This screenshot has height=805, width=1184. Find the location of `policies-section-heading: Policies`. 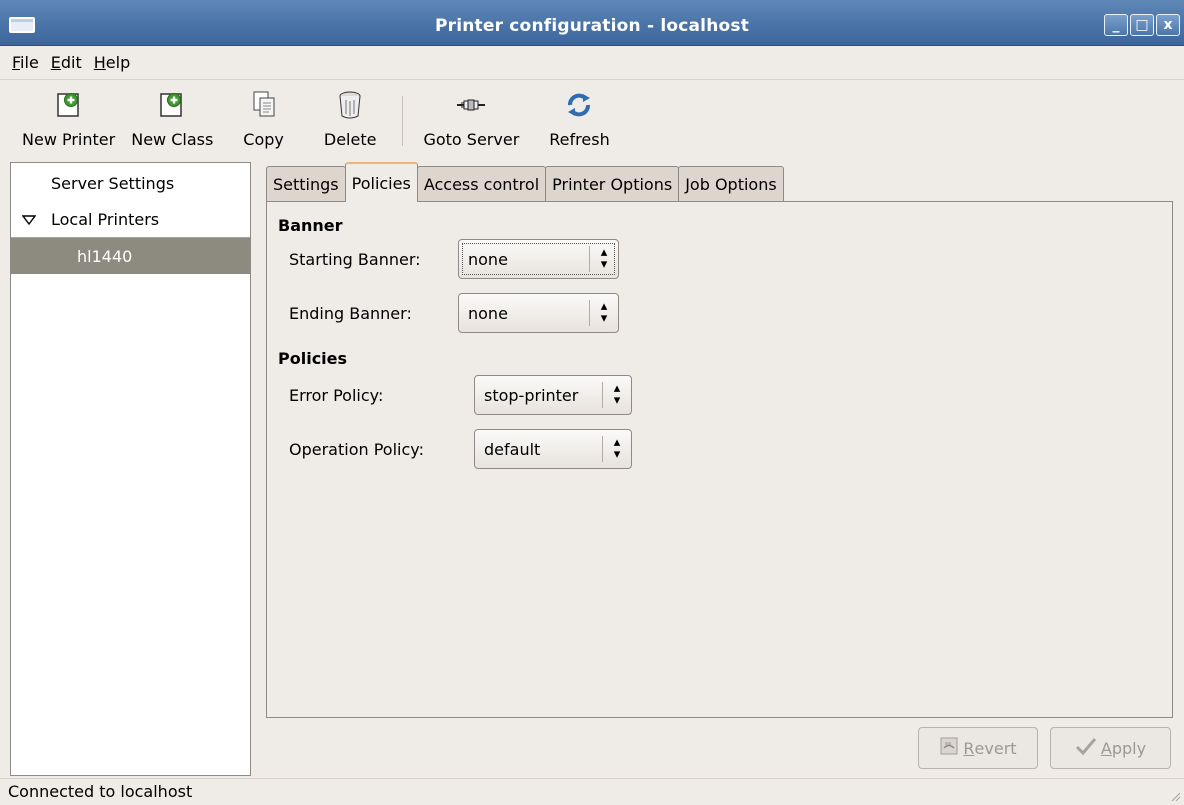

policies-section-heading: Policies is located at coordinates (313, 358).